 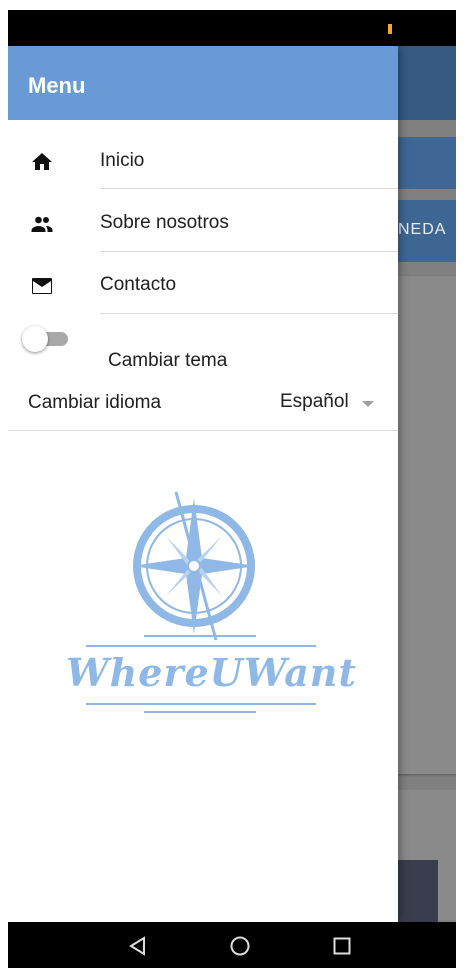 I want to click on recents-icon, so click(x=342, y=946).